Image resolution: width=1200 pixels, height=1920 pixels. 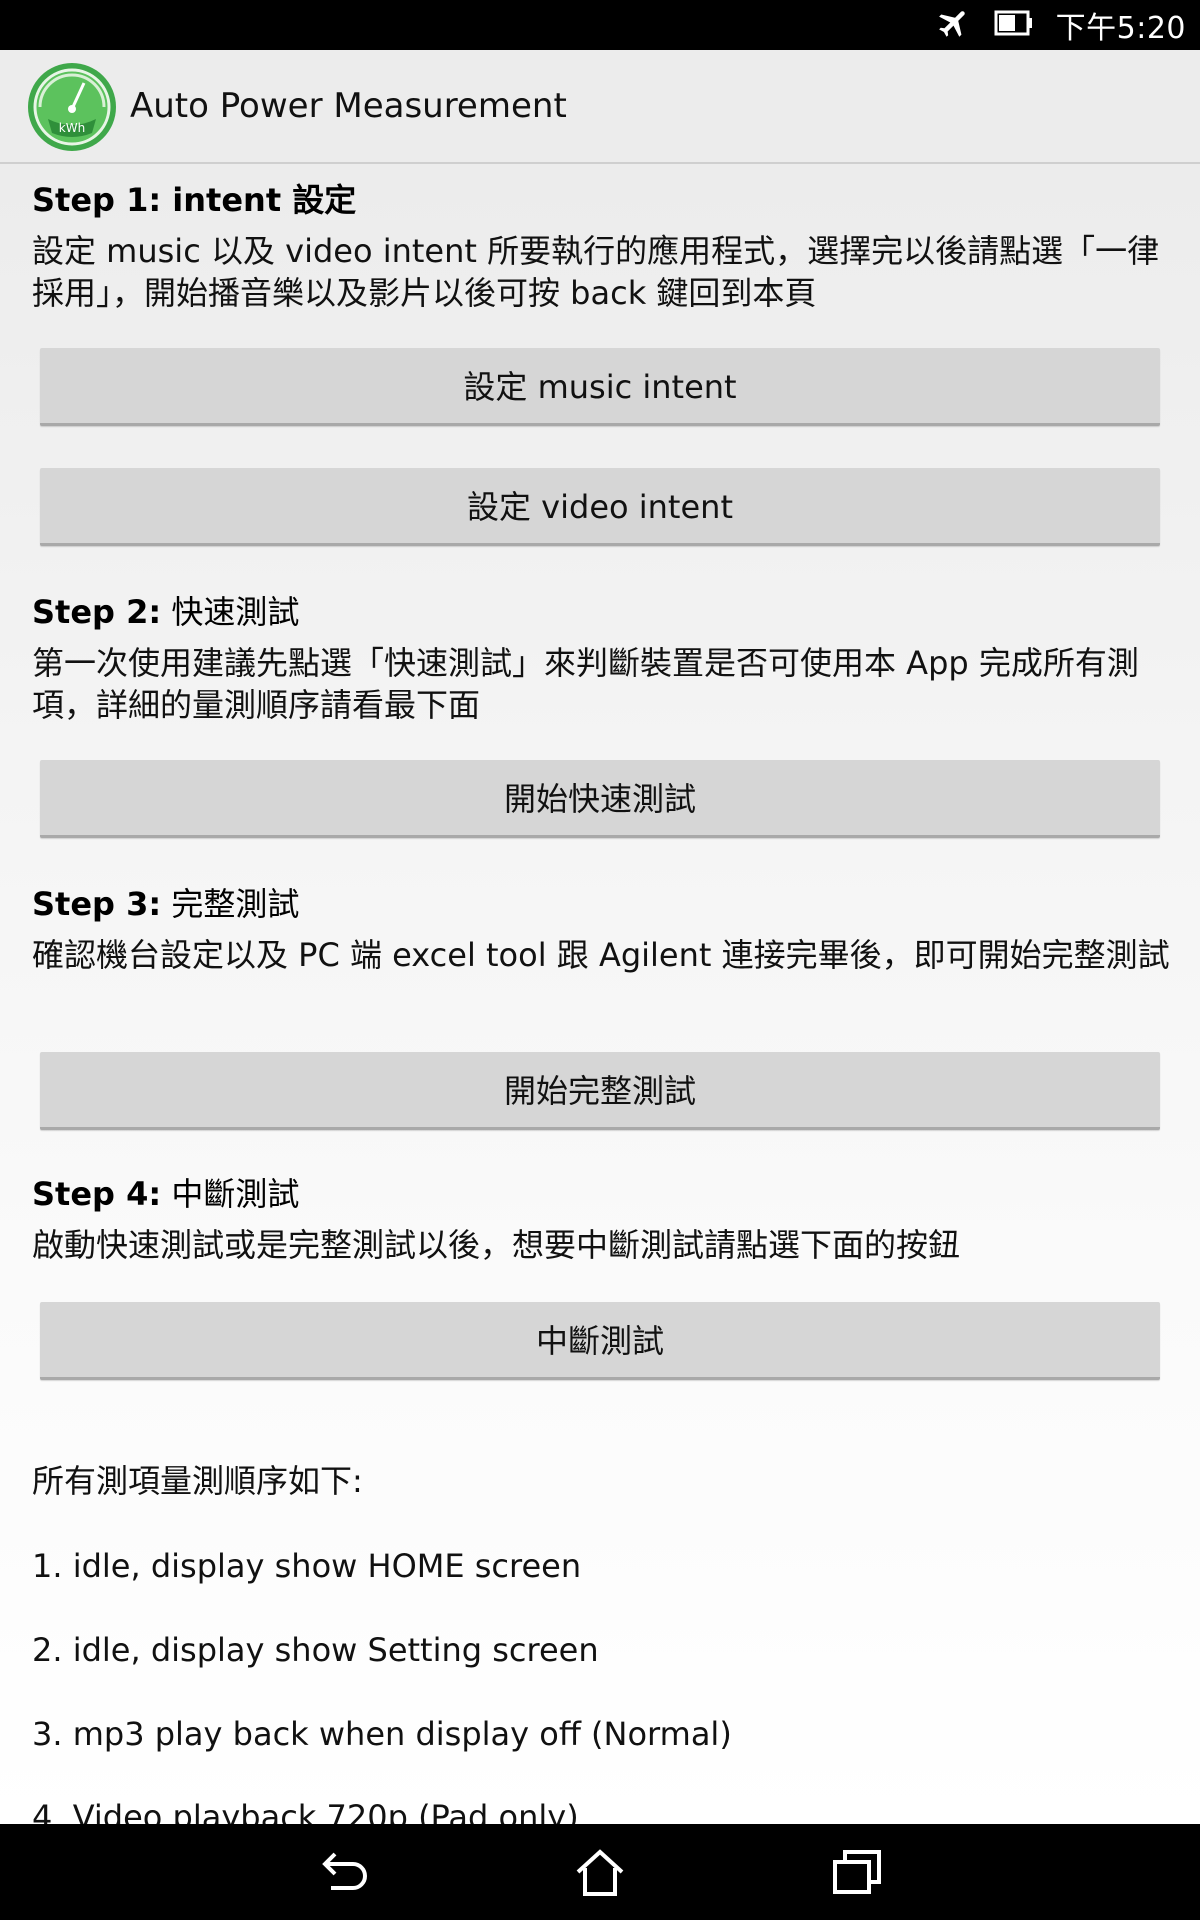 I want to click on test-order-heading: 所有測項量測順序如下:, so click(x=197, y=1481).